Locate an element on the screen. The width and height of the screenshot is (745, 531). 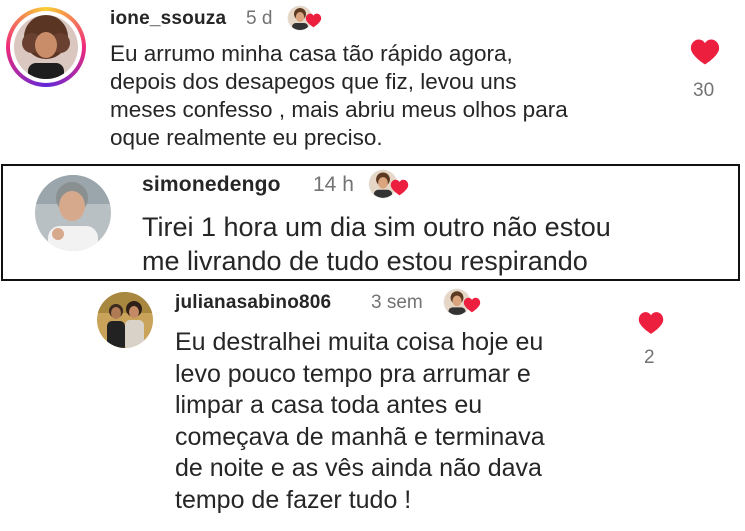
comment-line: oque realmente eu preciso. is located at coordinates (246, 137).